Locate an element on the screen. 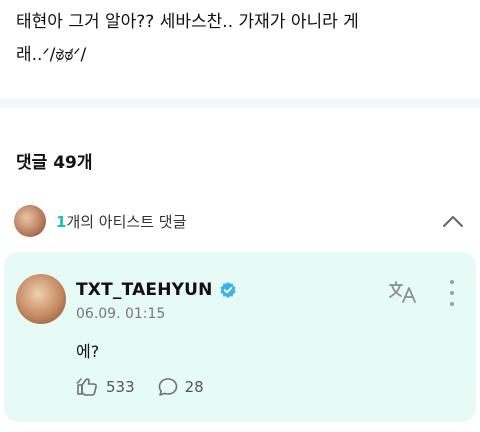 The width and height of the screenshot is (480, 432). comment-text: 에? is located at coordinates (88, 351).